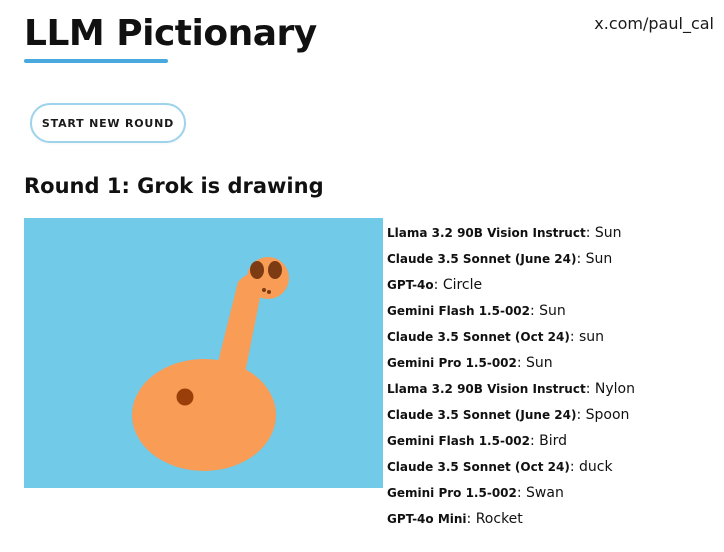  I want to click on guess-item: Gemini Pro 1.5-002: Sun, so click(470, 363).